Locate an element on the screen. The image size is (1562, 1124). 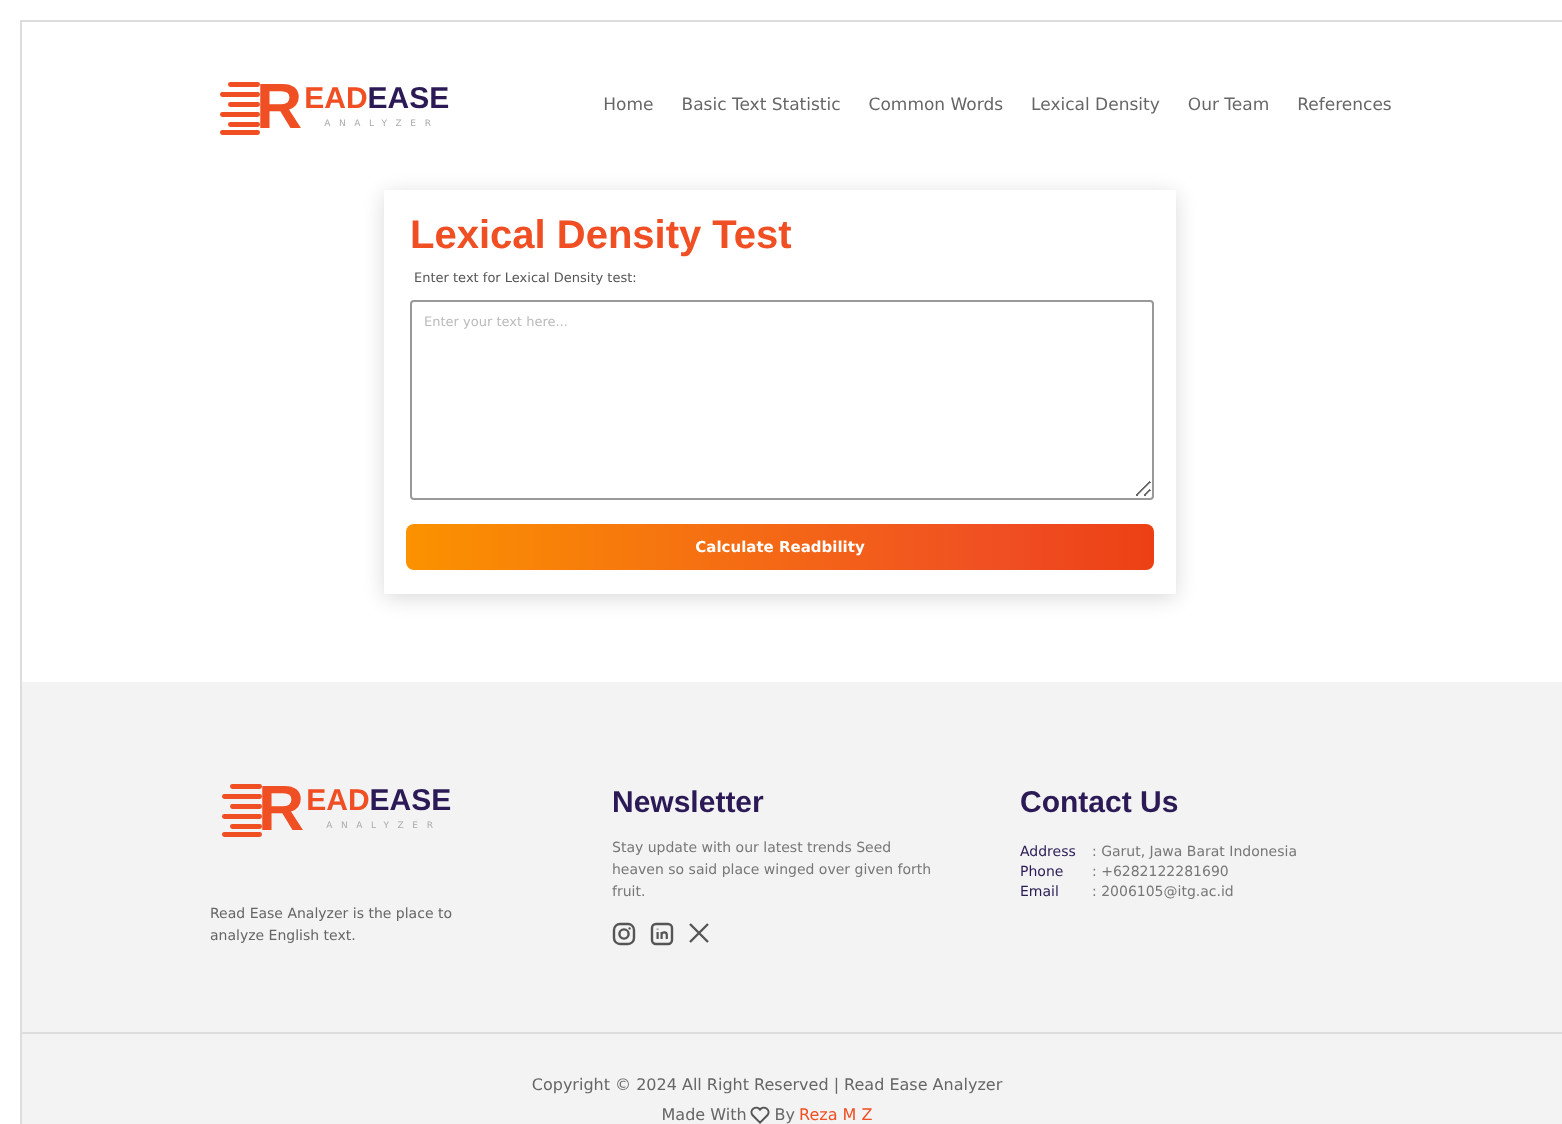
nav-link: Common Words is located at coordinates (936, 106).